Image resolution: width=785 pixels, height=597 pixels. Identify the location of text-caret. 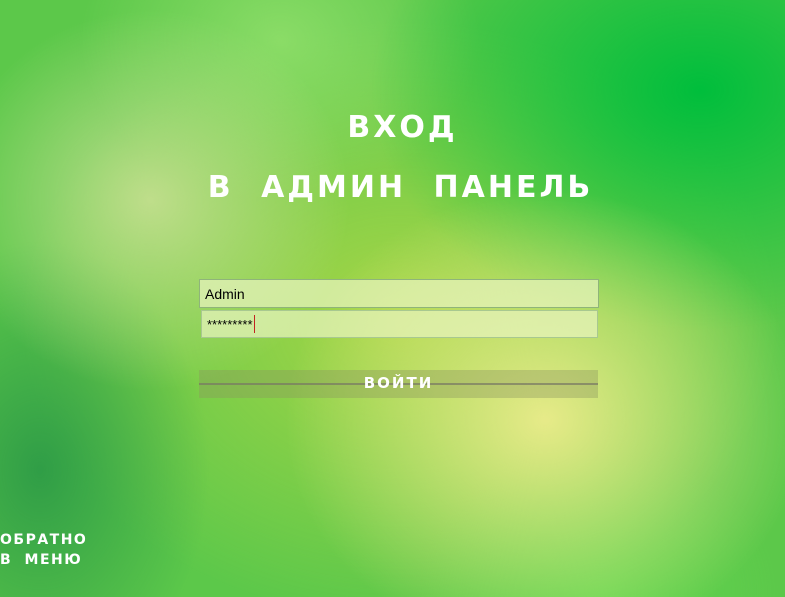
(254, 324).